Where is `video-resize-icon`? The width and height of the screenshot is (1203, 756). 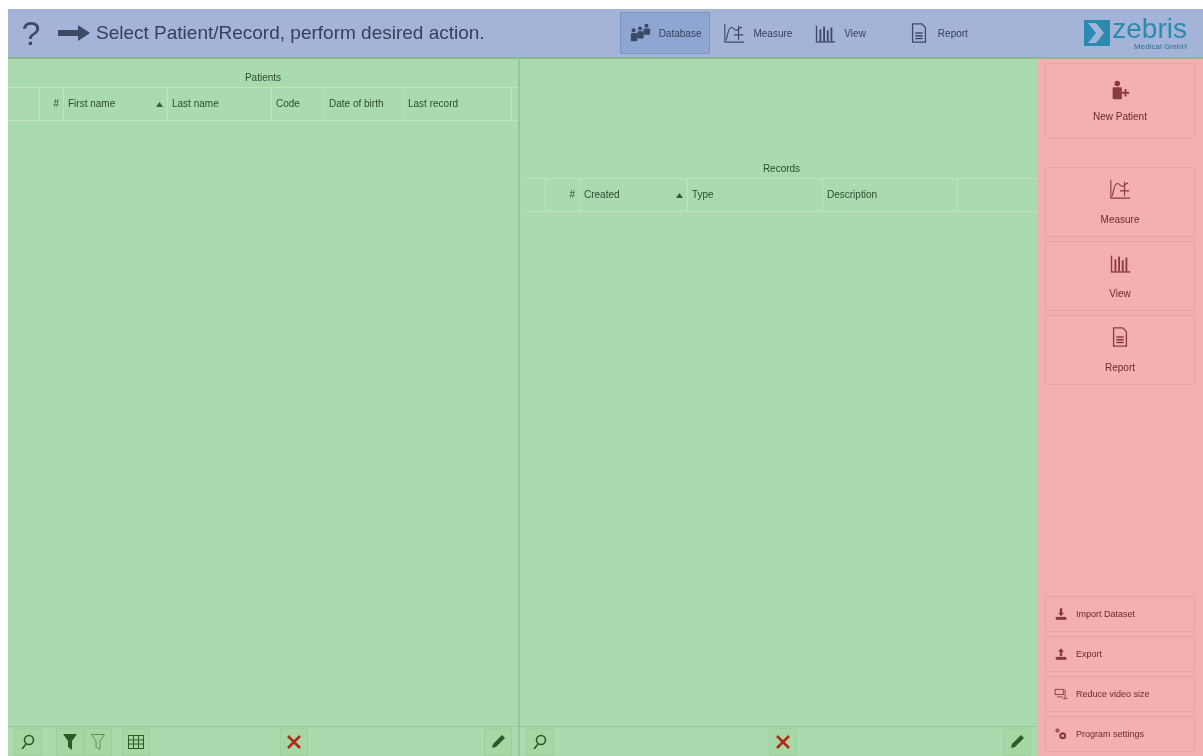 video-resize-icon is located at coordinates (1061, 694).